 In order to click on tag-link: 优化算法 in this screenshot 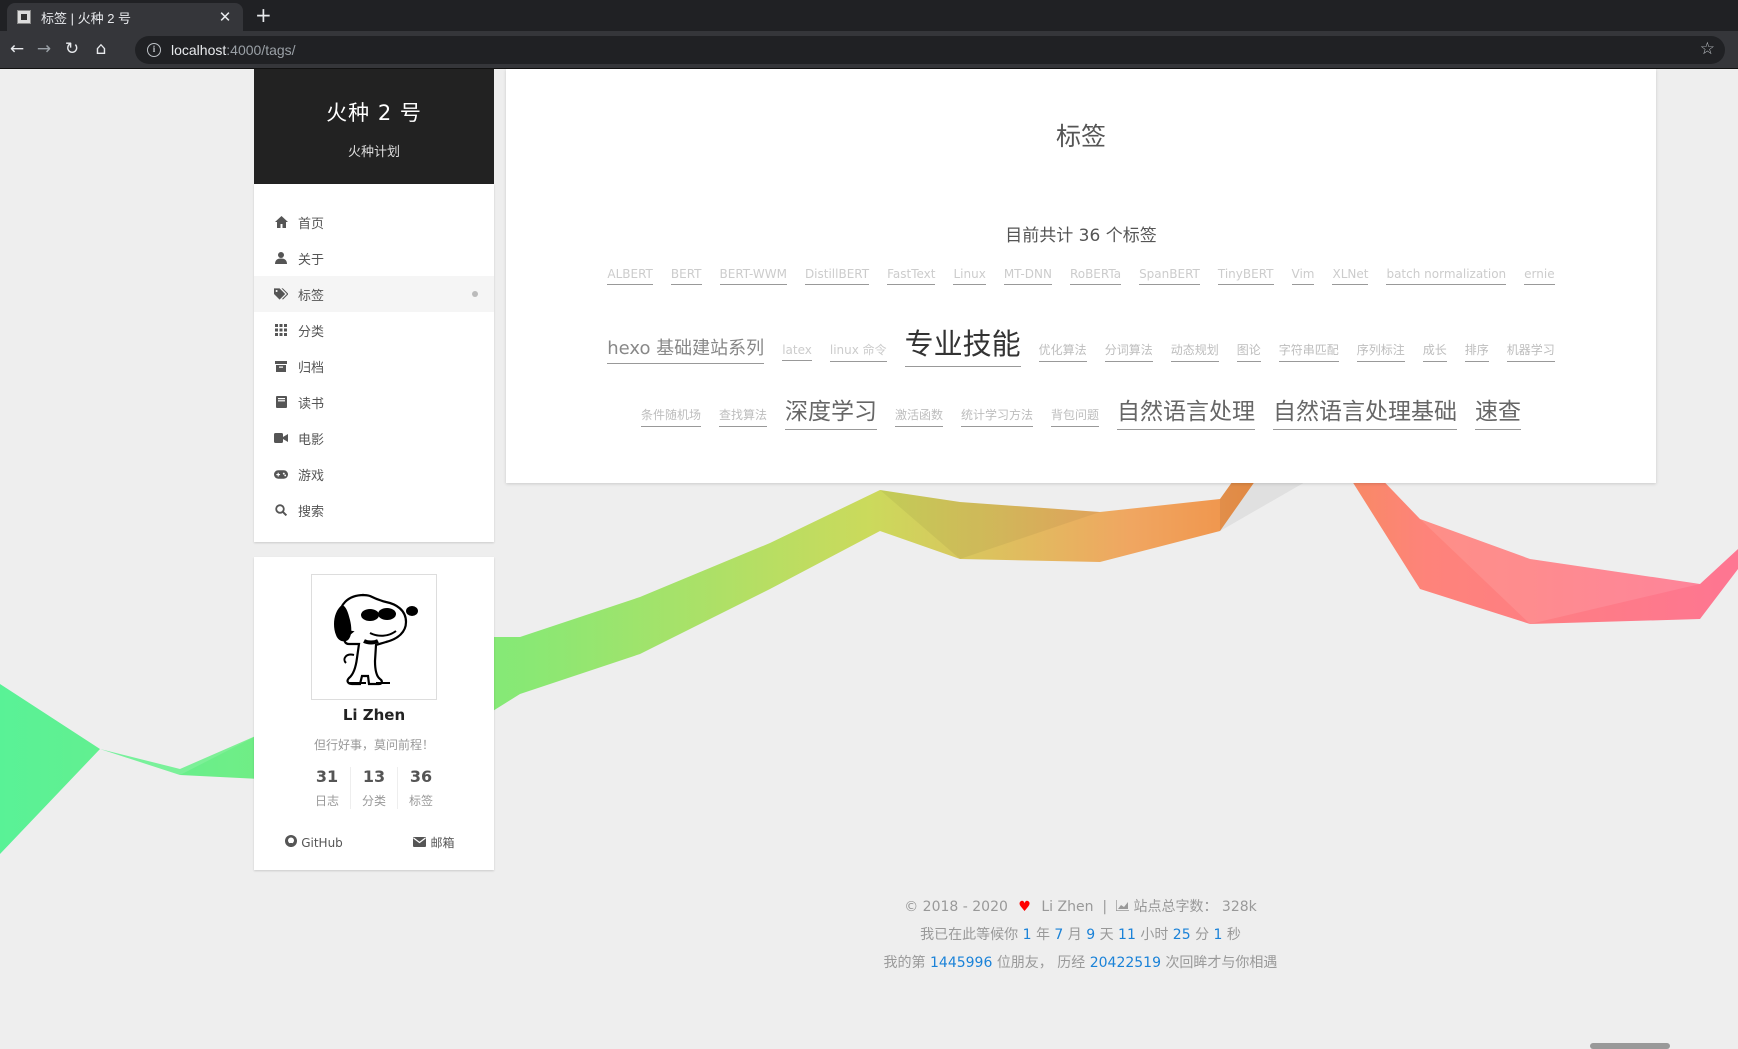, I will do `click(1062, 351)`.